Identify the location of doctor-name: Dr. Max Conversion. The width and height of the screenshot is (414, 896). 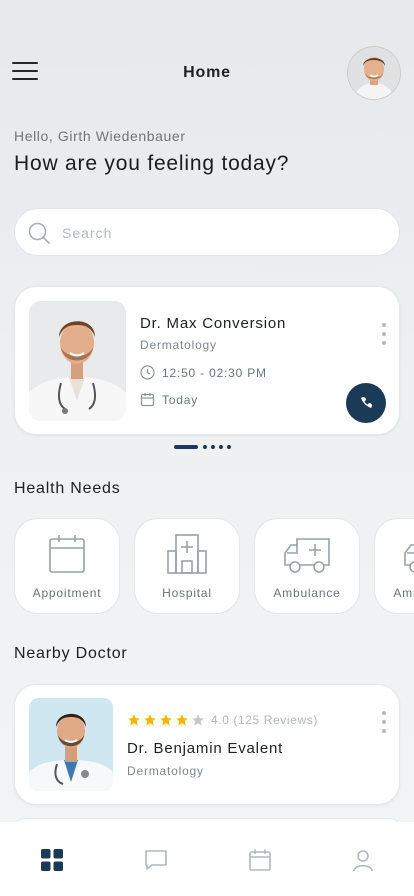
(213, 323).